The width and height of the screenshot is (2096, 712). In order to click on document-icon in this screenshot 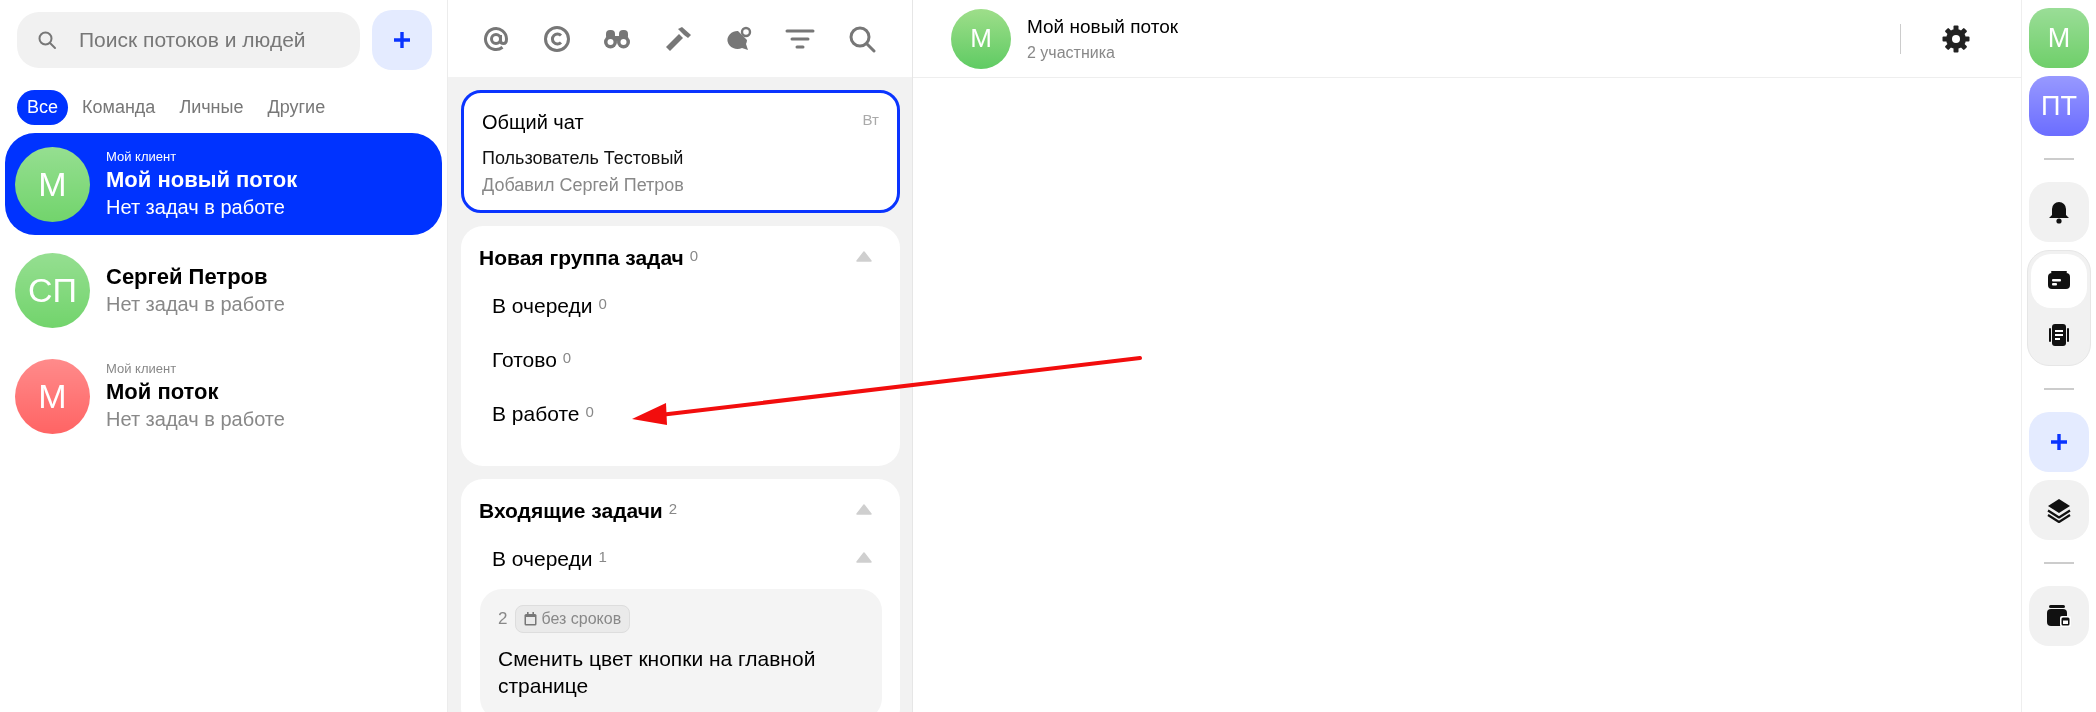, I will do `click(2059, 335)`.